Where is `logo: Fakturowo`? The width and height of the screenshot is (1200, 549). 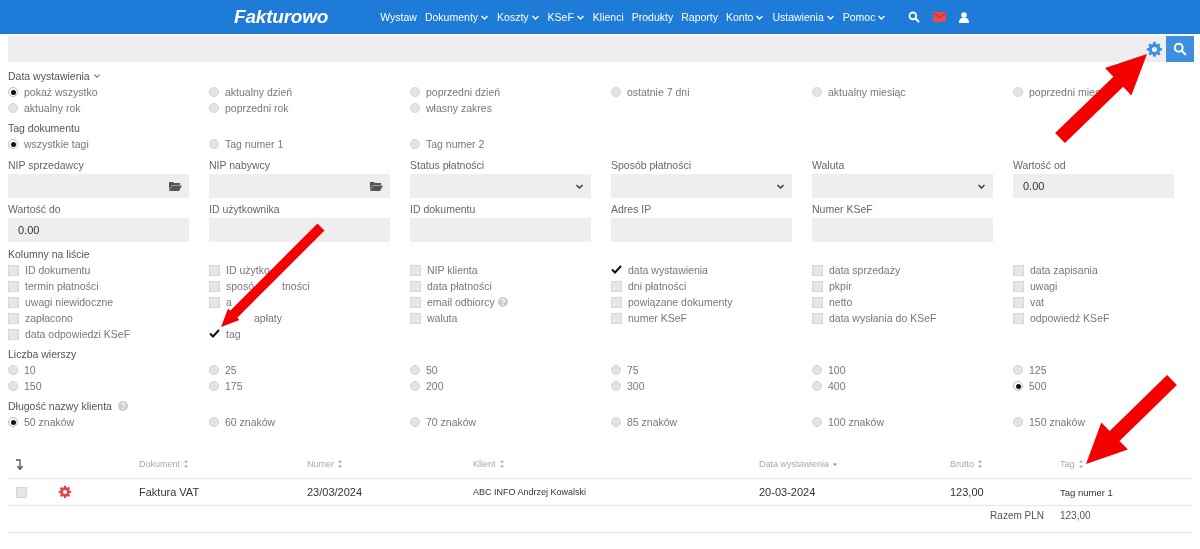
logo: Fakturowo is located at coordinates (281, 17).